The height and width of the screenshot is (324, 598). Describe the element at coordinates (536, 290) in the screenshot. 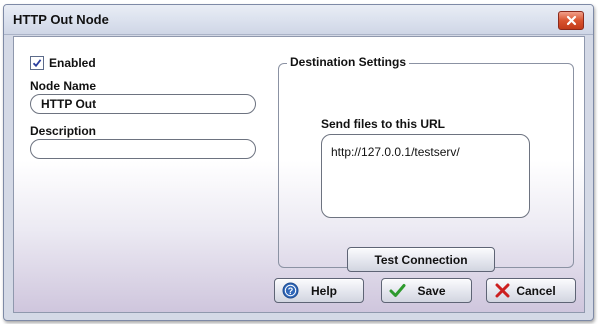

I see `cancel-label: Cancel` at that location.